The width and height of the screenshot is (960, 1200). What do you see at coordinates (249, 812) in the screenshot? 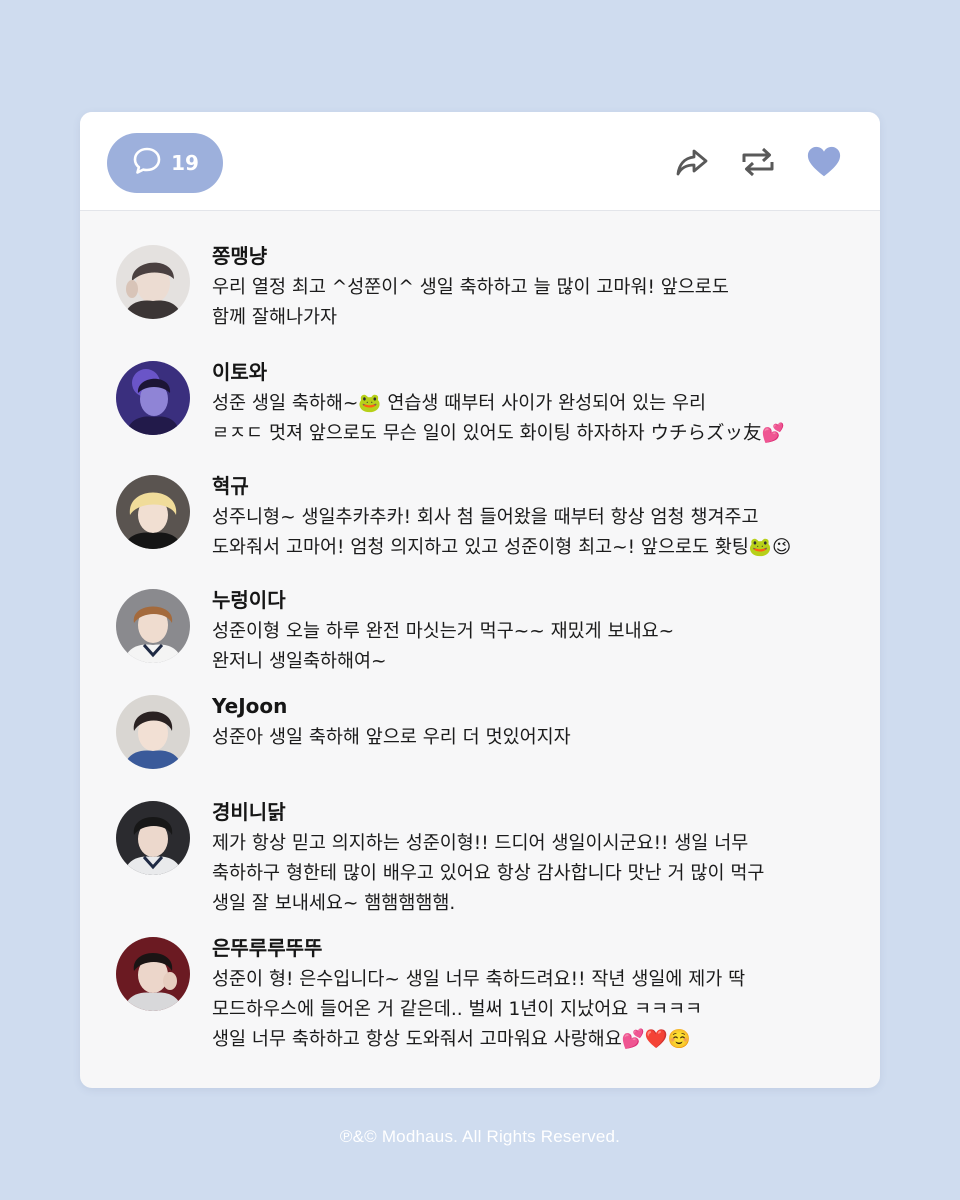
I see `comment-author: 경비니닭` at bounding box center [249, 812].